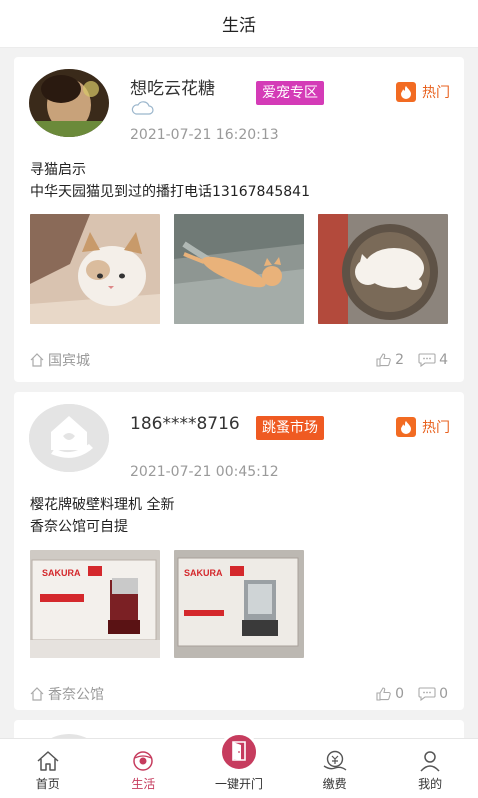 This screenshot has height=798, width=478. Describe the element at coordinates (47, 784) in the screenshot. I see `tab-label: 首页` at that location.